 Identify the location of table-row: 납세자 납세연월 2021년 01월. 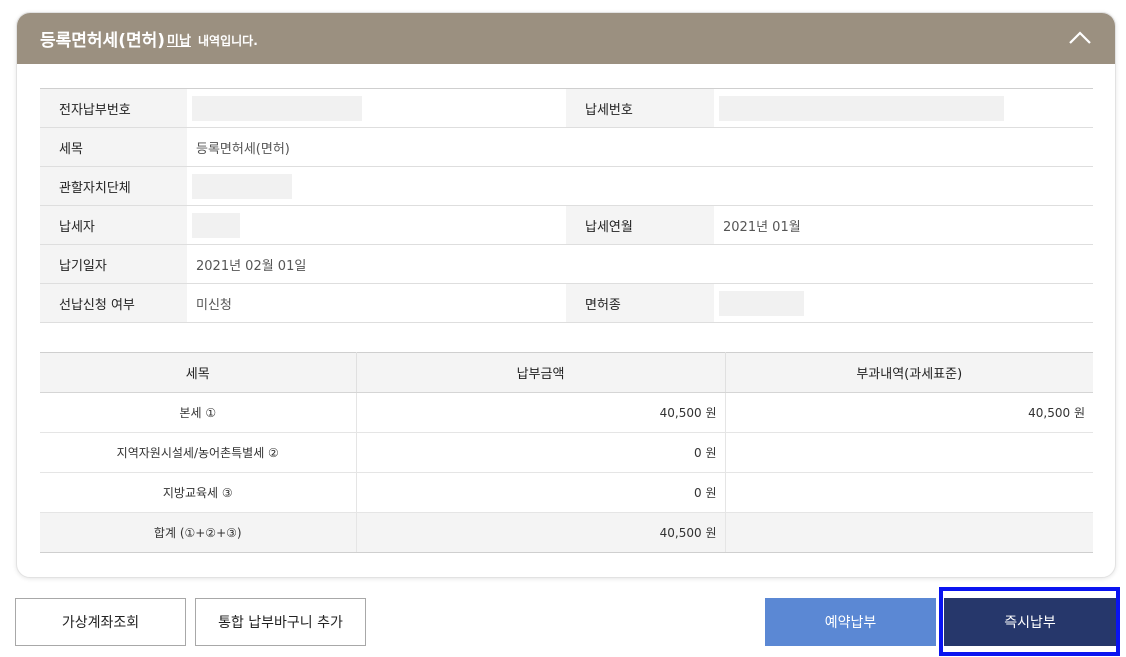
(566, 225).